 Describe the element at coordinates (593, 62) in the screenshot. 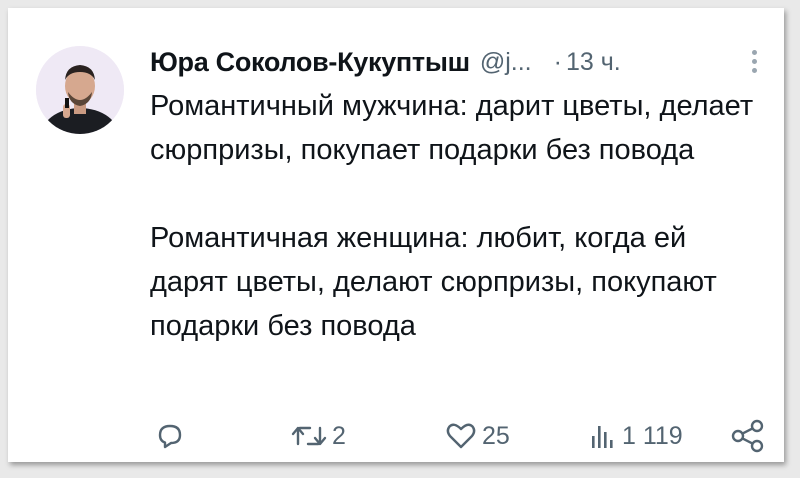

I see `tweet-time: 13 ч.` at that location.